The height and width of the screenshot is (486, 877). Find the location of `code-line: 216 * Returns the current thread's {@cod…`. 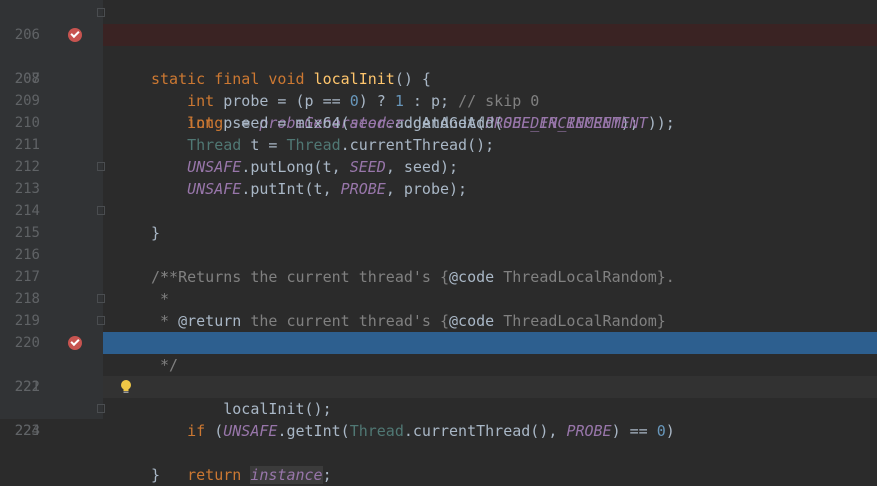

code-line: 216 * Returns the current thread's {@cod… is located at coordinates (438, 254).